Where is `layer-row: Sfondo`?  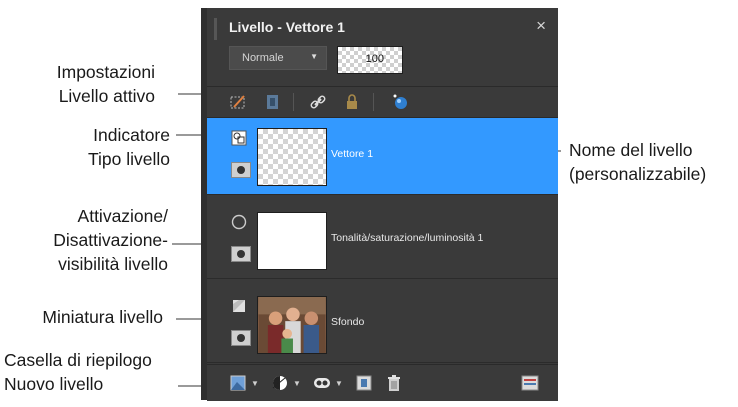
layer-row: Sfondo is located at coordinates (382, 324).